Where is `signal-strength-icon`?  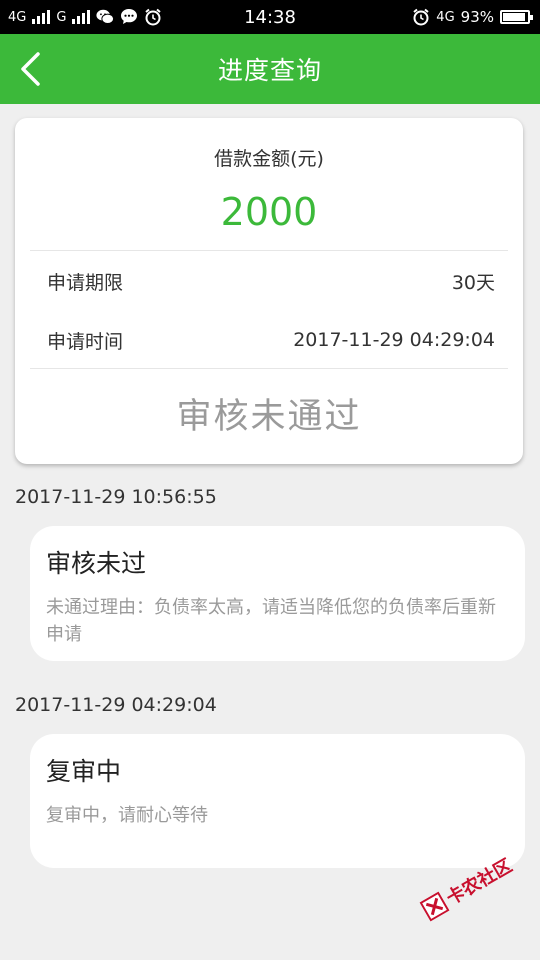
signal-strength-icon is located at coordinates (41, 17).